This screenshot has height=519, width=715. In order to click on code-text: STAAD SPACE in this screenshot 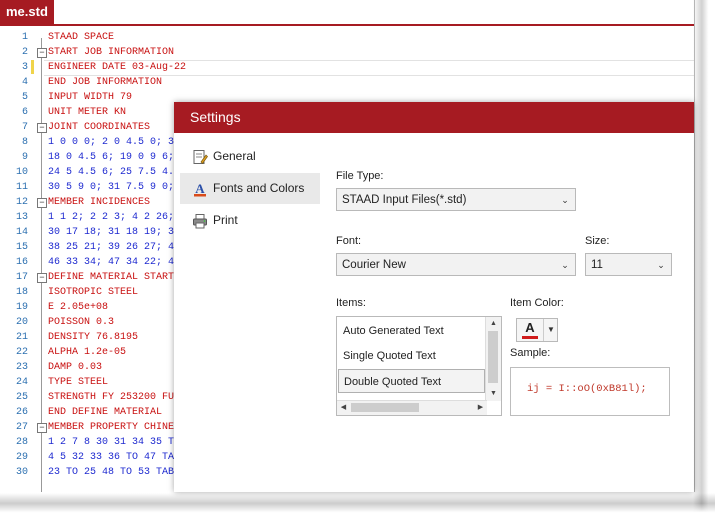, I will do `click(81, 37)`.